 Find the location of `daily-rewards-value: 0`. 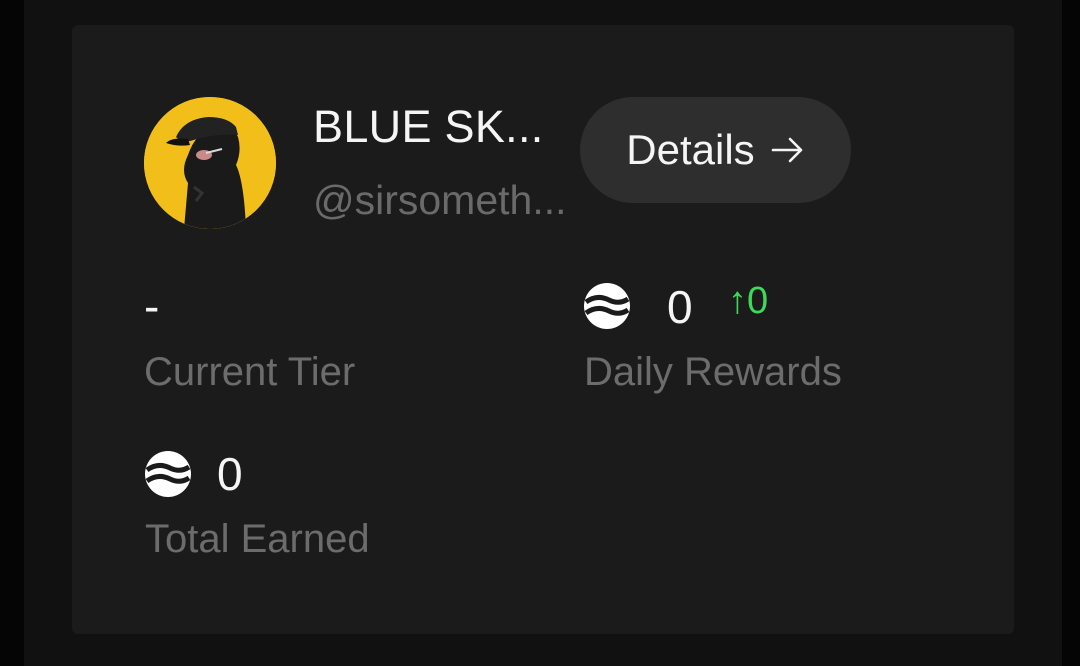

daily-rewards-value: 0 is located at coordinates (680, 307).